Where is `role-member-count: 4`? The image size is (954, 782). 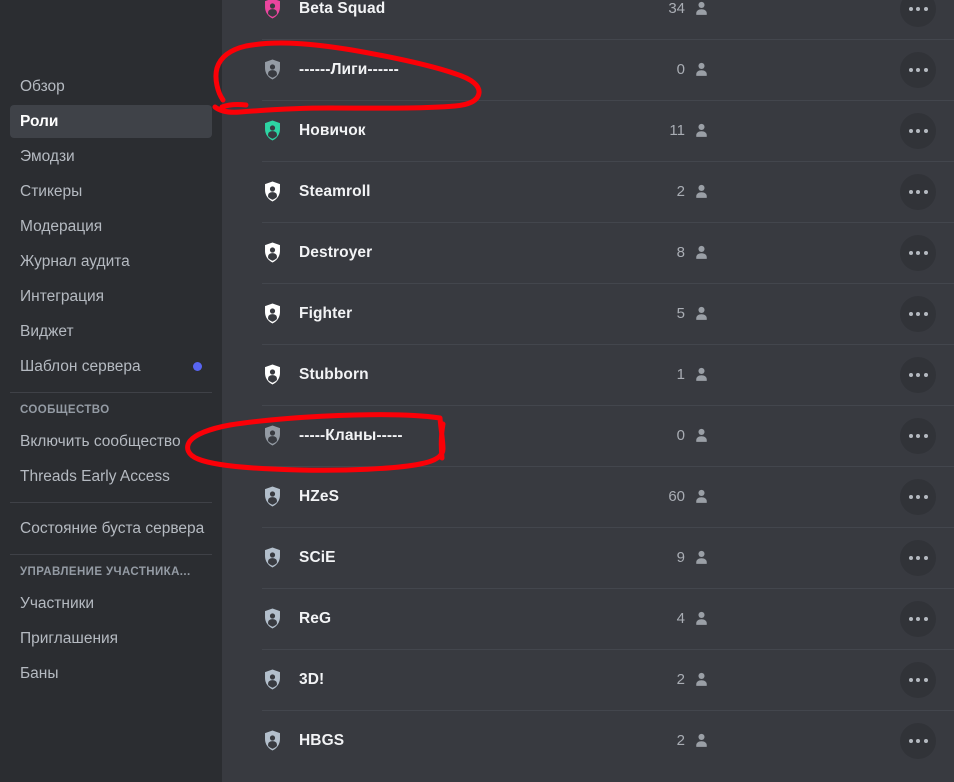 role-member-count: 4 is located at coordinates (680, 618).